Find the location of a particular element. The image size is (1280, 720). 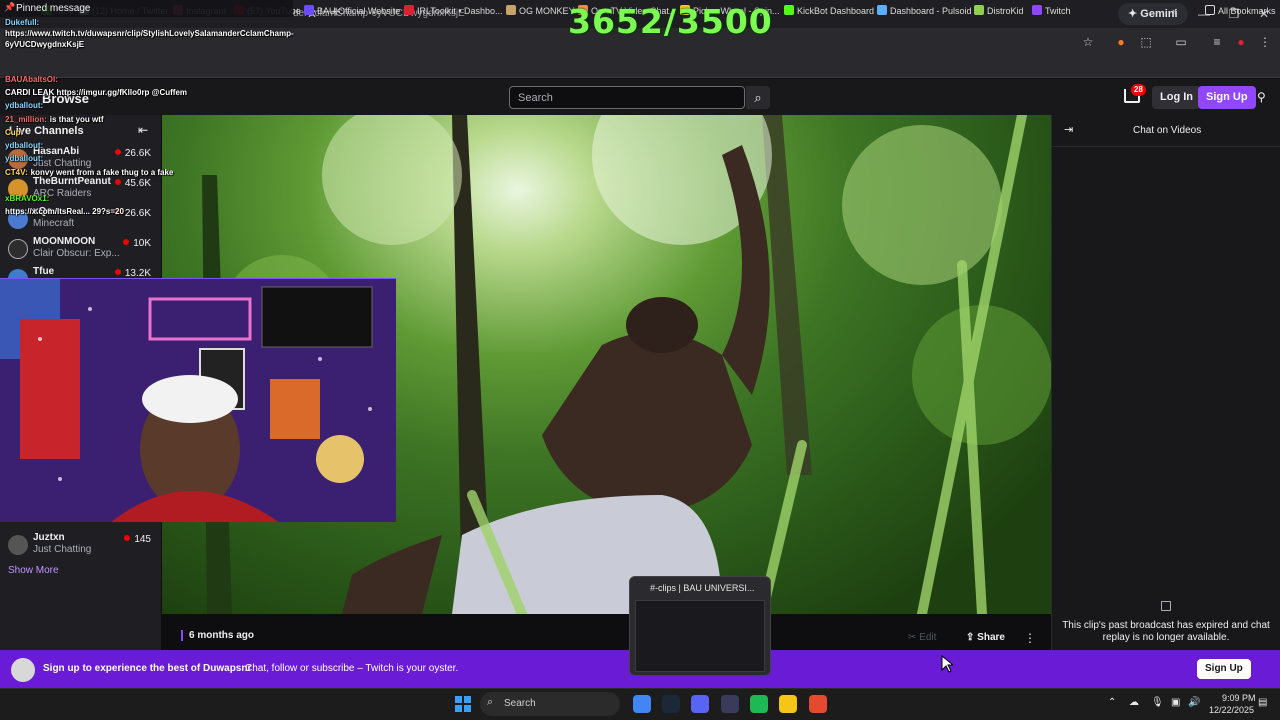

channel-name: xQc is located at coordinates (42, 211).